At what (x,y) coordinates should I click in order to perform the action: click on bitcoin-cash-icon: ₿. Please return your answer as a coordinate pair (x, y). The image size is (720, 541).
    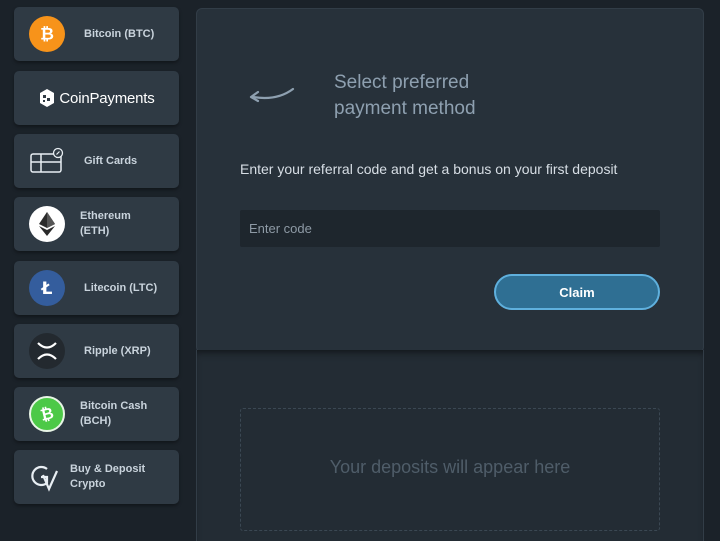
    Looking at the image, I should click on (47, 414).